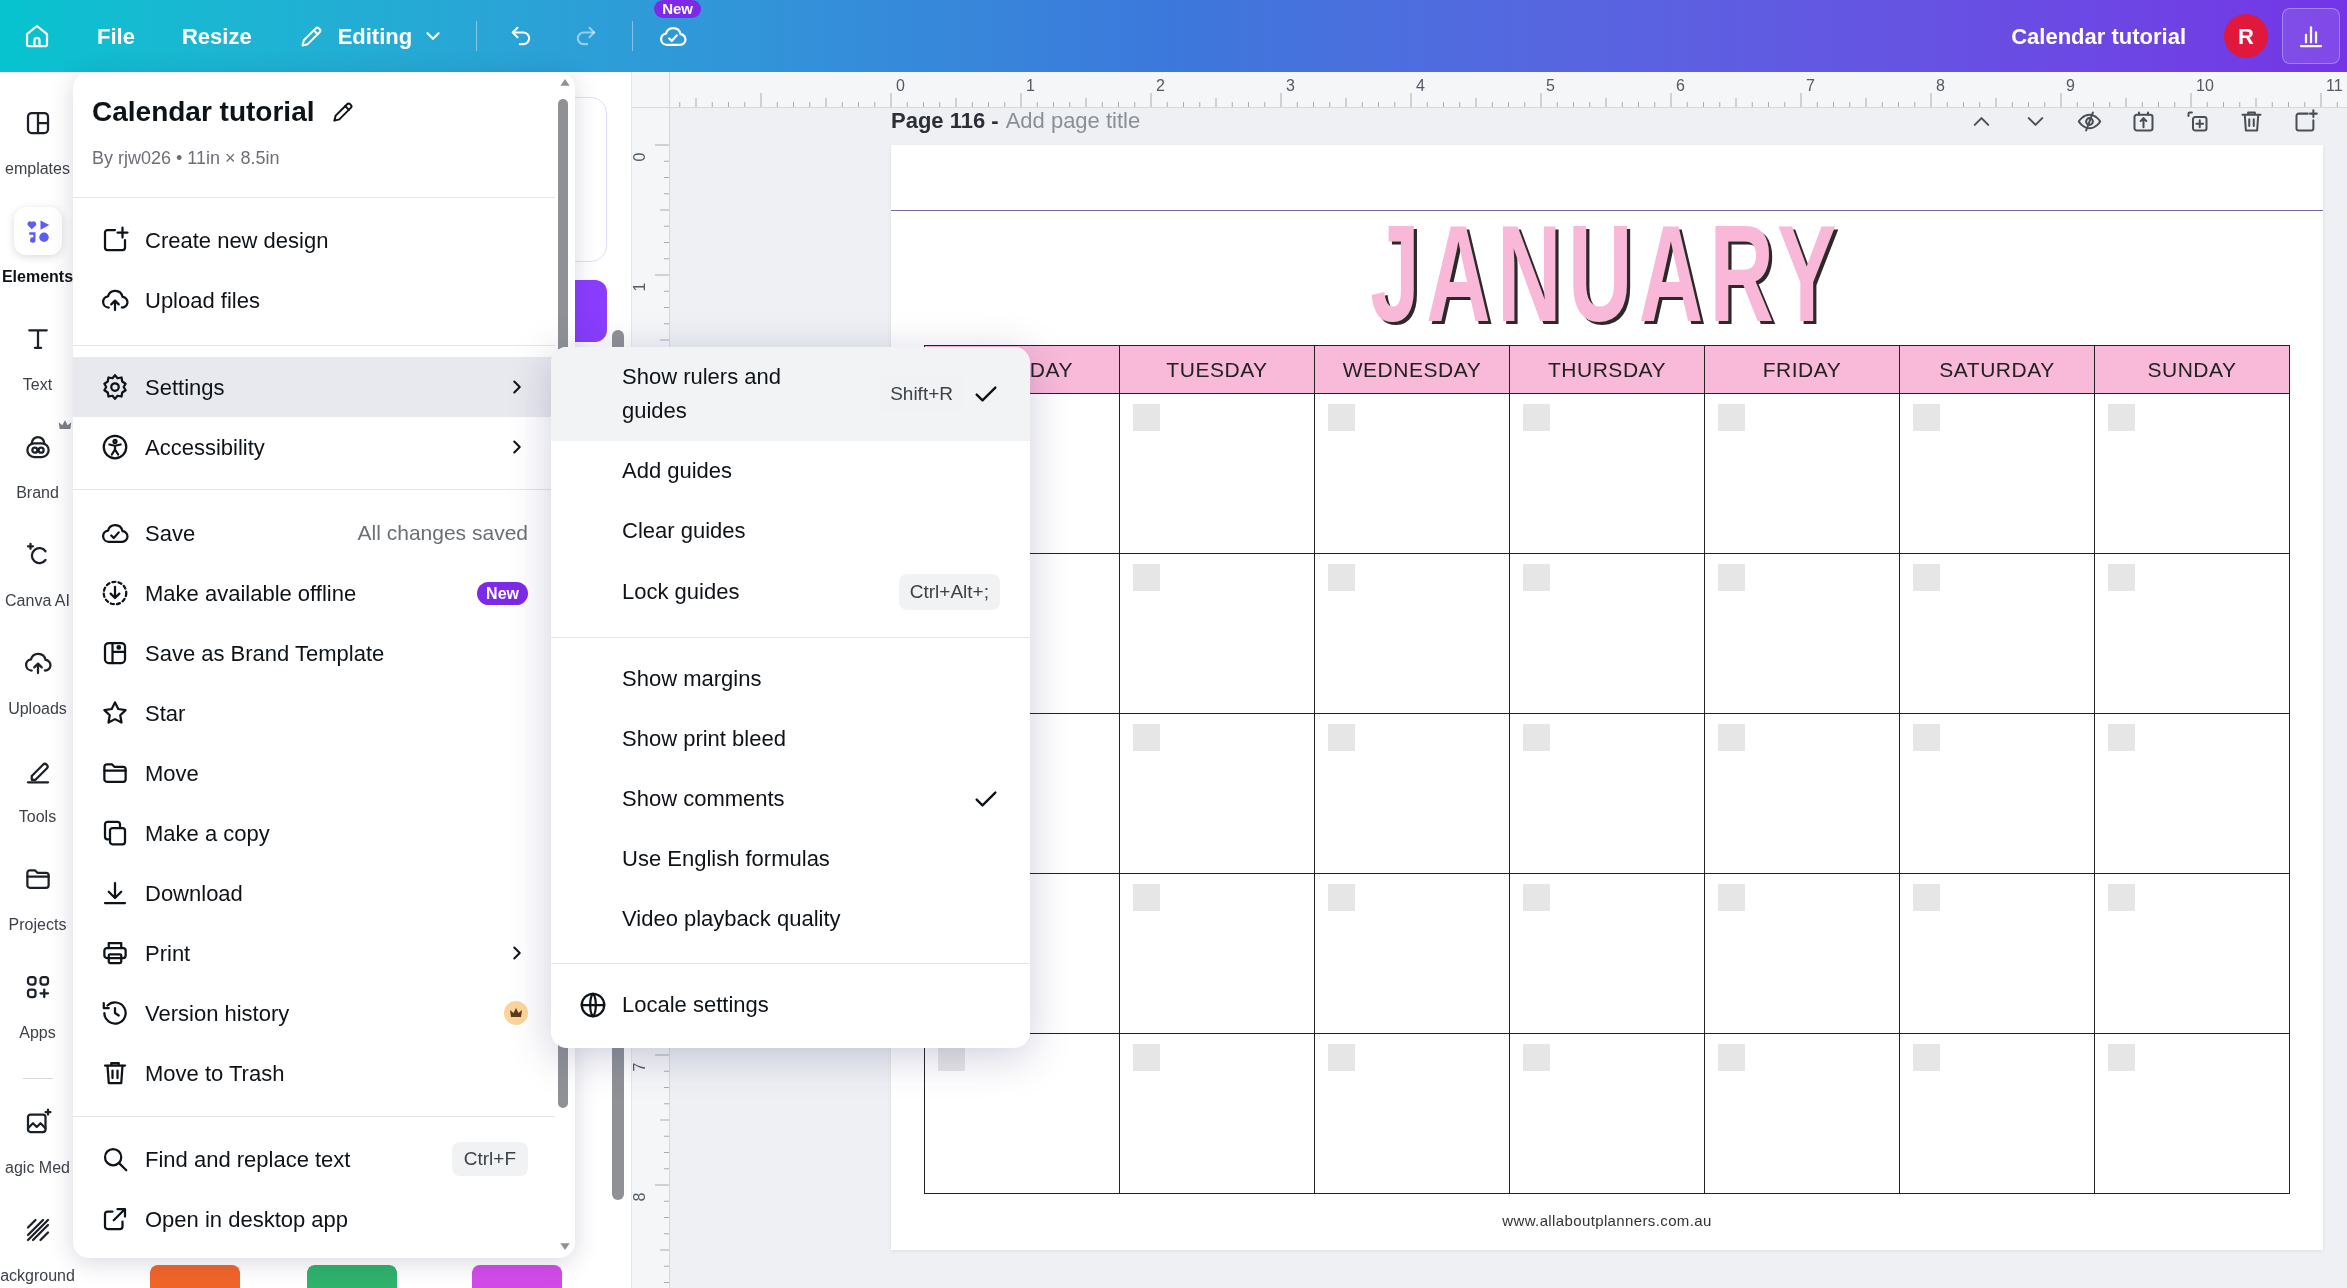  What do you see at coordinates (2311, 36) in the screenshot?
I see `analytics-button` at bounding box center [2311, 36].